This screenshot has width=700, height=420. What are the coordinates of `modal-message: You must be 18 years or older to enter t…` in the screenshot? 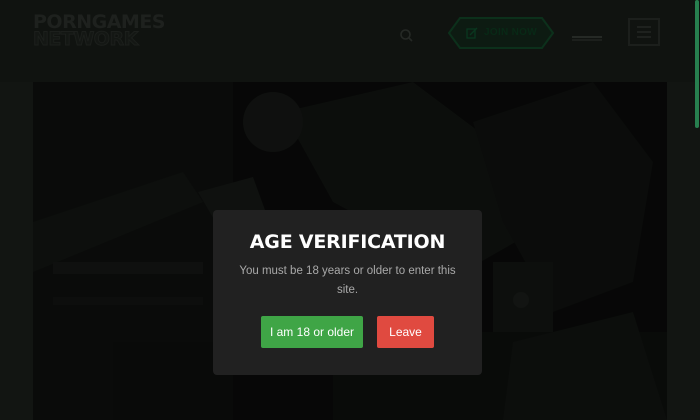 It's located at (347, 280).